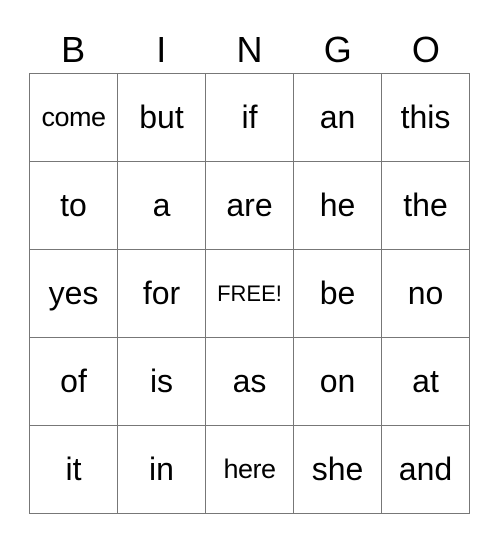 The height and width of the screenshot is (544, 500). Describe the element at coordinates (74, 118) in the screenshot. I see `bingo-cell: come` at that location.